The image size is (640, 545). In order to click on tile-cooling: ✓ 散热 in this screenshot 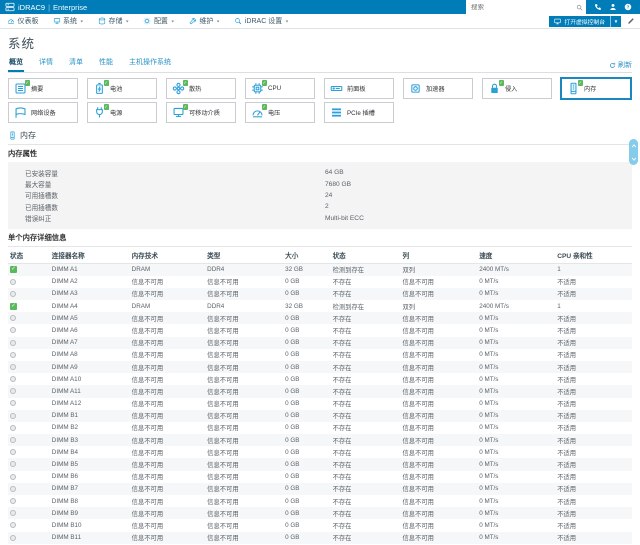, I will do `click(201, 88)`.